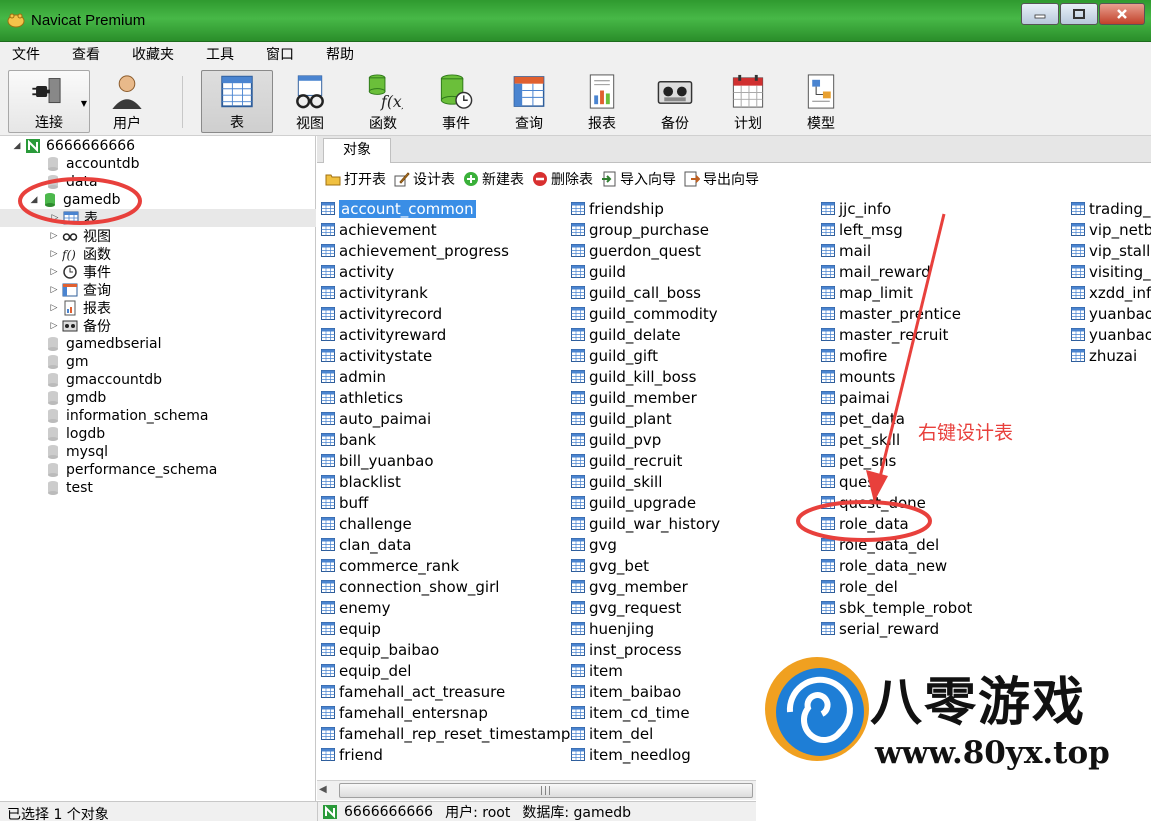 The height and width of the screenshot is (821, 1151). I want to click on export-wizard-button: 导出向导, so click(721, 179).